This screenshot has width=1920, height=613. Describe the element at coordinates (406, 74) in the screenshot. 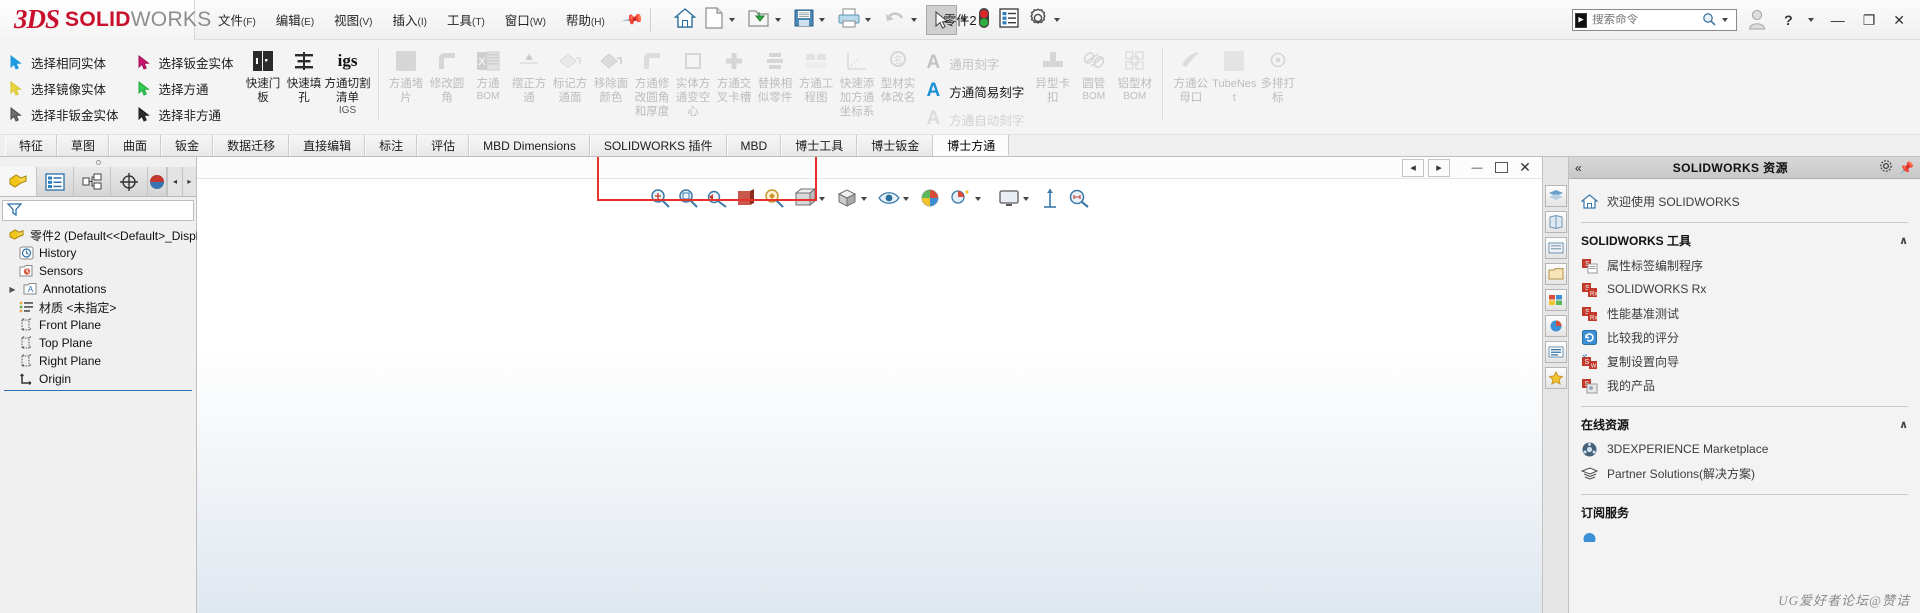

I see `tube-cap-button: 方通堵片` at that location.